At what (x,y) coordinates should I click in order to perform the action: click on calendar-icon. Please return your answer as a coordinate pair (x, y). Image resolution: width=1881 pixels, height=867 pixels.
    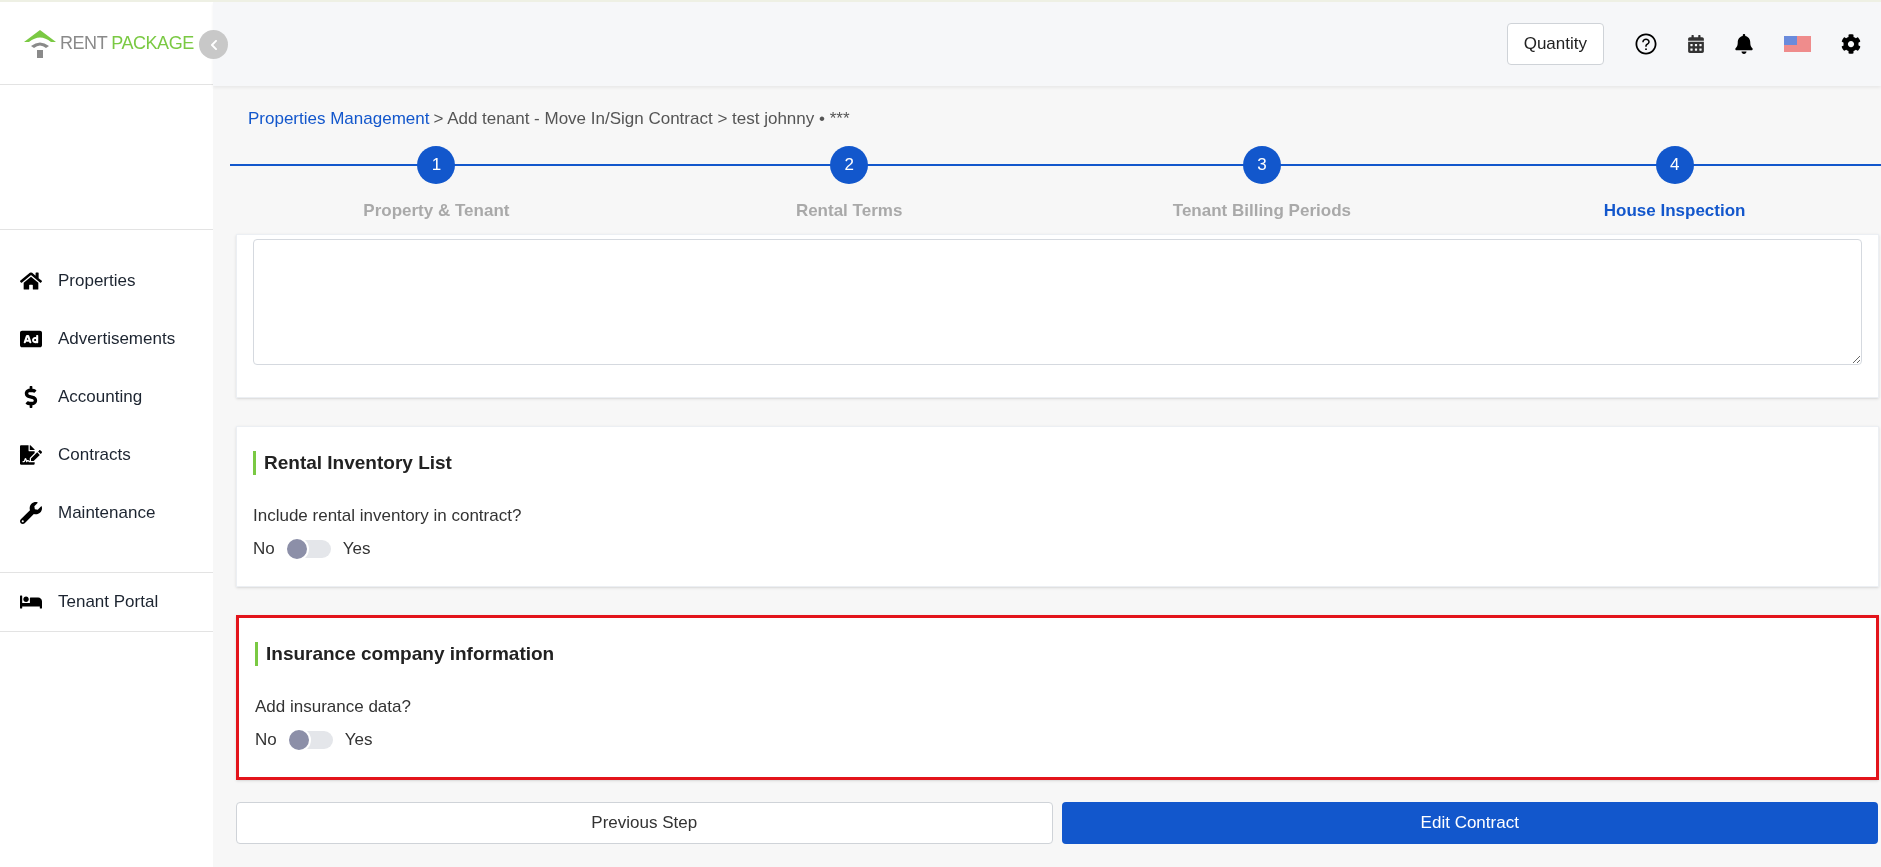
    Looking at the image, I should click on (1696, 44).